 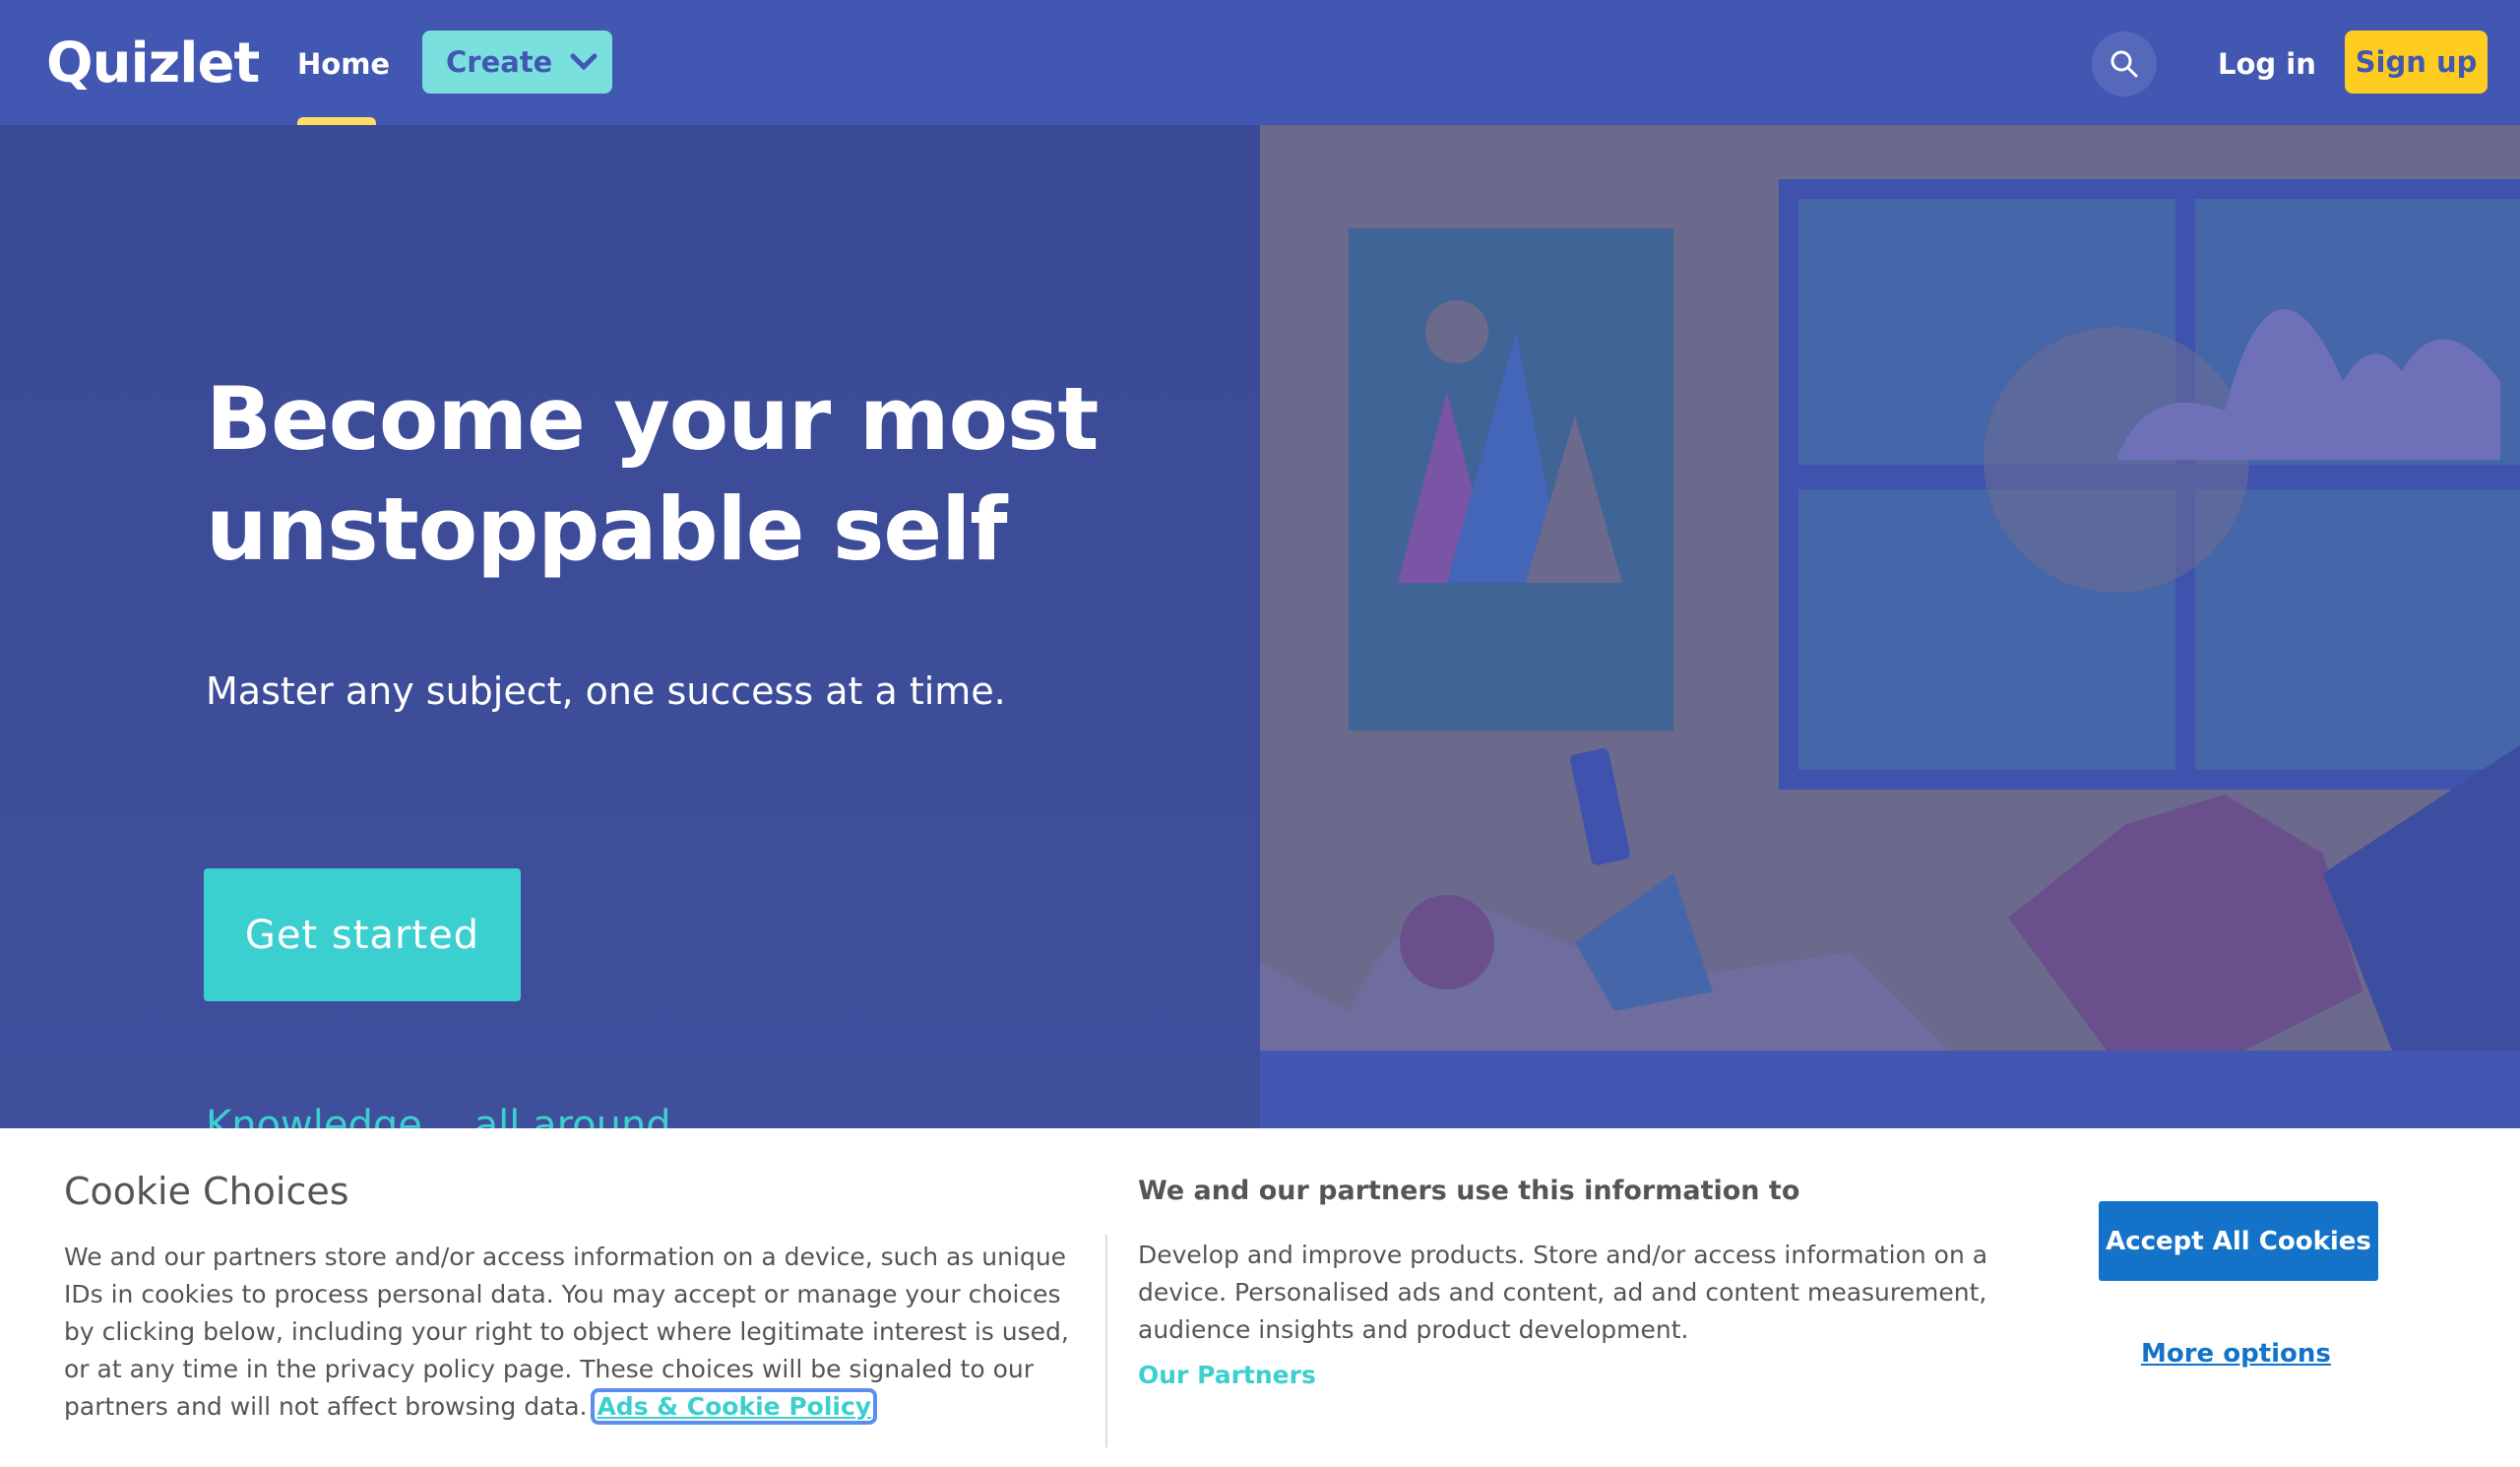 I want to click on more-options-link: More options, so click(x=2236, y=1354).